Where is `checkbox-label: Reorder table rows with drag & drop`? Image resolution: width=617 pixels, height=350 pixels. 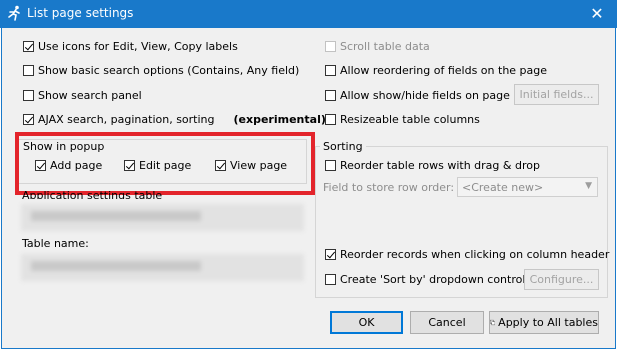 checkbox-label: Reorder table rows with drag & drop is located at coordinates (440, 165).